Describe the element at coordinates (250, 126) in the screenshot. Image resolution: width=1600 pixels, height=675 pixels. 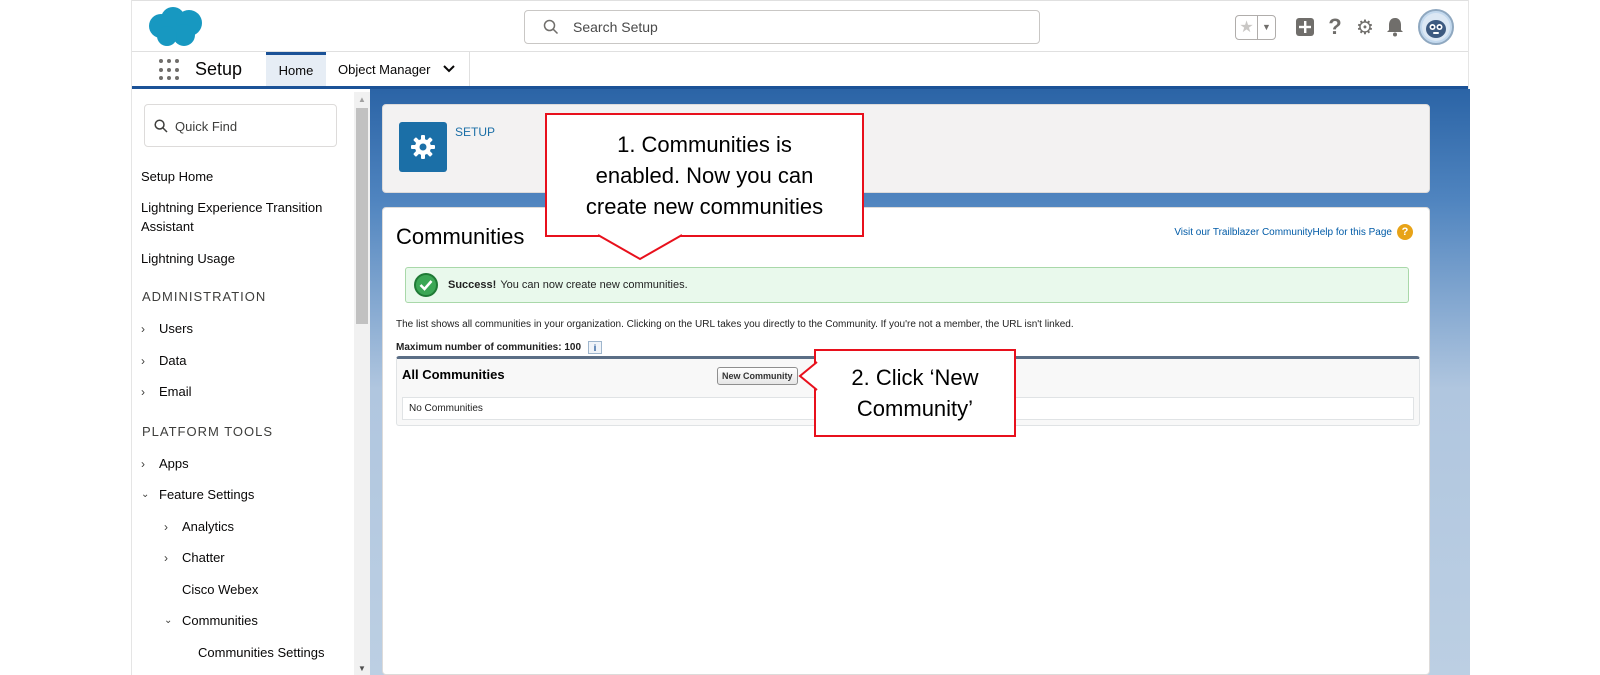
I see `quick-find-input` at that location.